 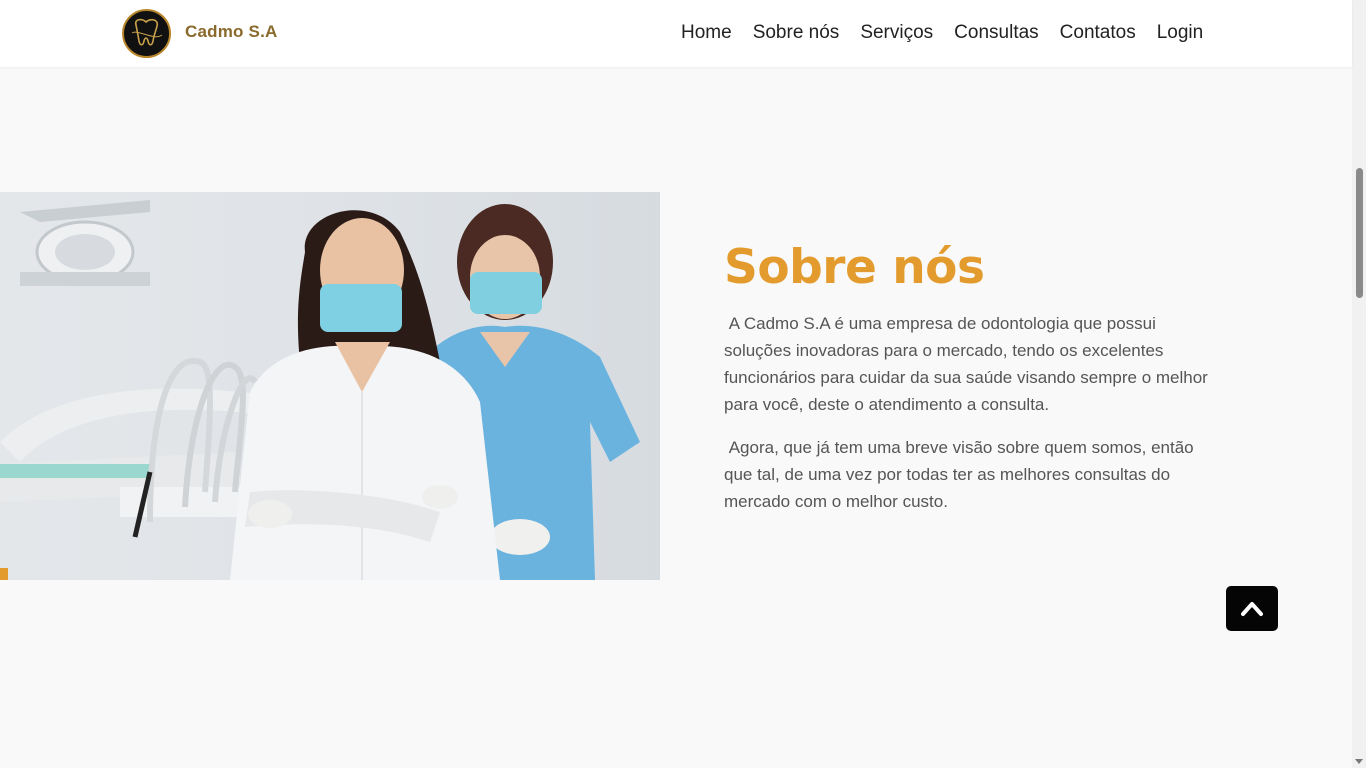 I want to click on vertical-scrollbar, so click(x=1359, y=384).